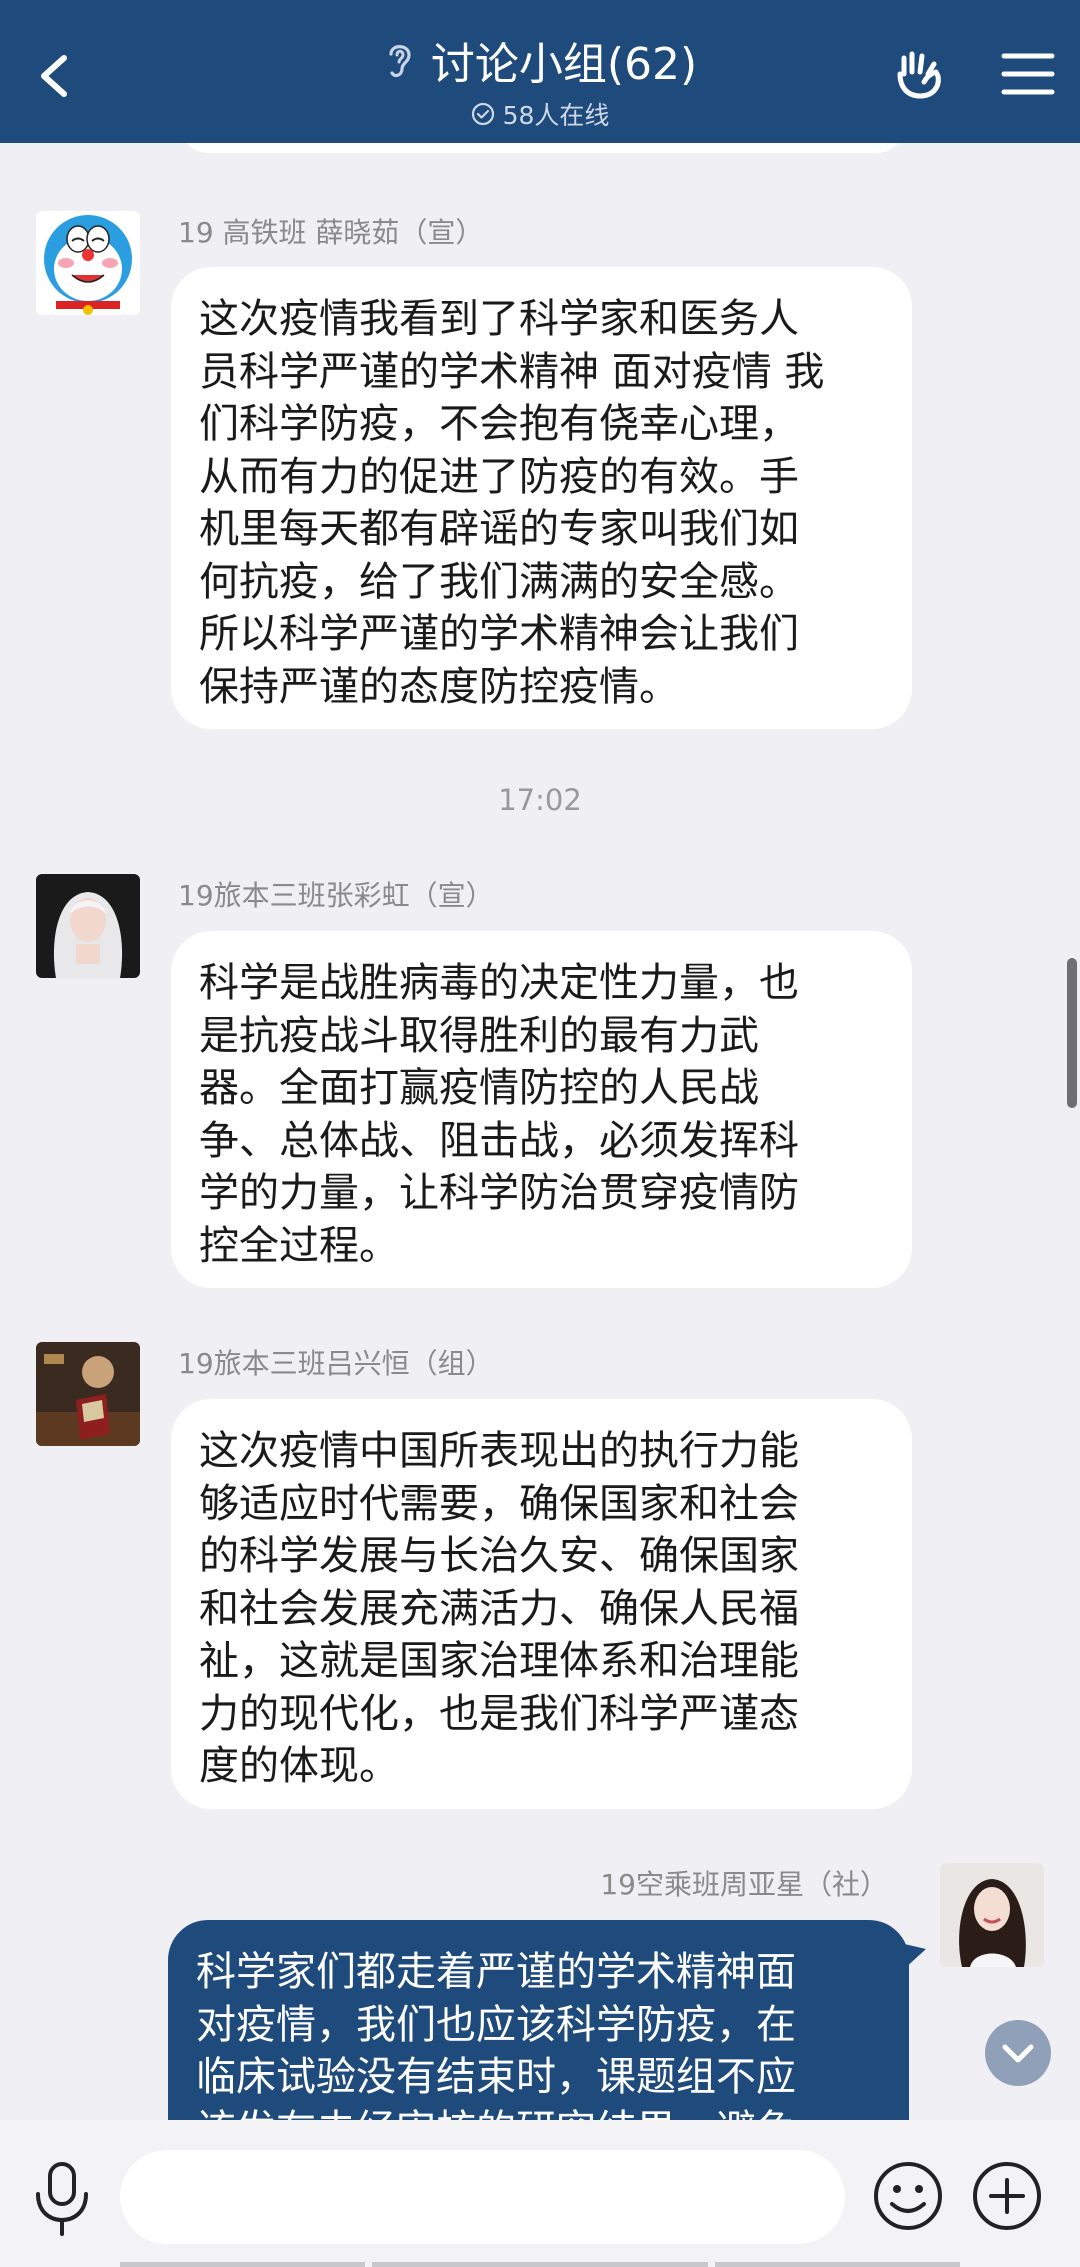 The image size is (1080, 2267). I want to click on message-line: 科学家们都走着严谨的学术精神面, so click(496, 1972).